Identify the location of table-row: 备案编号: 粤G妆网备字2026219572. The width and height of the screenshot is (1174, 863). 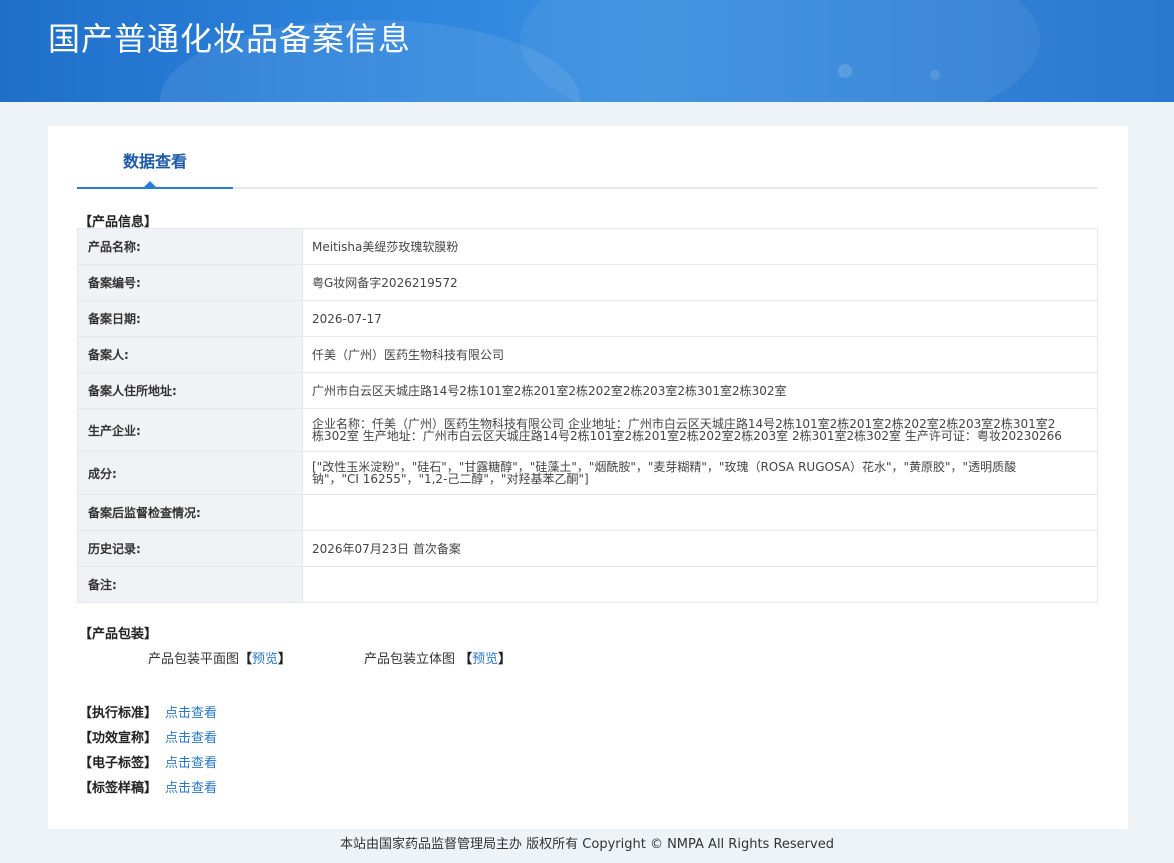
(587, 282).